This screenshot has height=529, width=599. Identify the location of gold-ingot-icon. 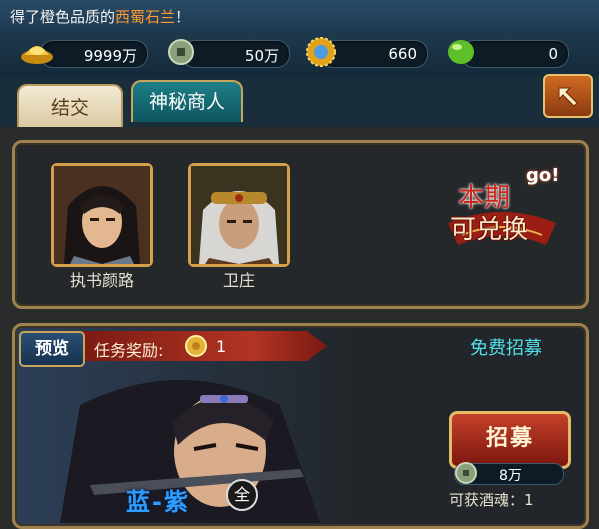
(37, 52).